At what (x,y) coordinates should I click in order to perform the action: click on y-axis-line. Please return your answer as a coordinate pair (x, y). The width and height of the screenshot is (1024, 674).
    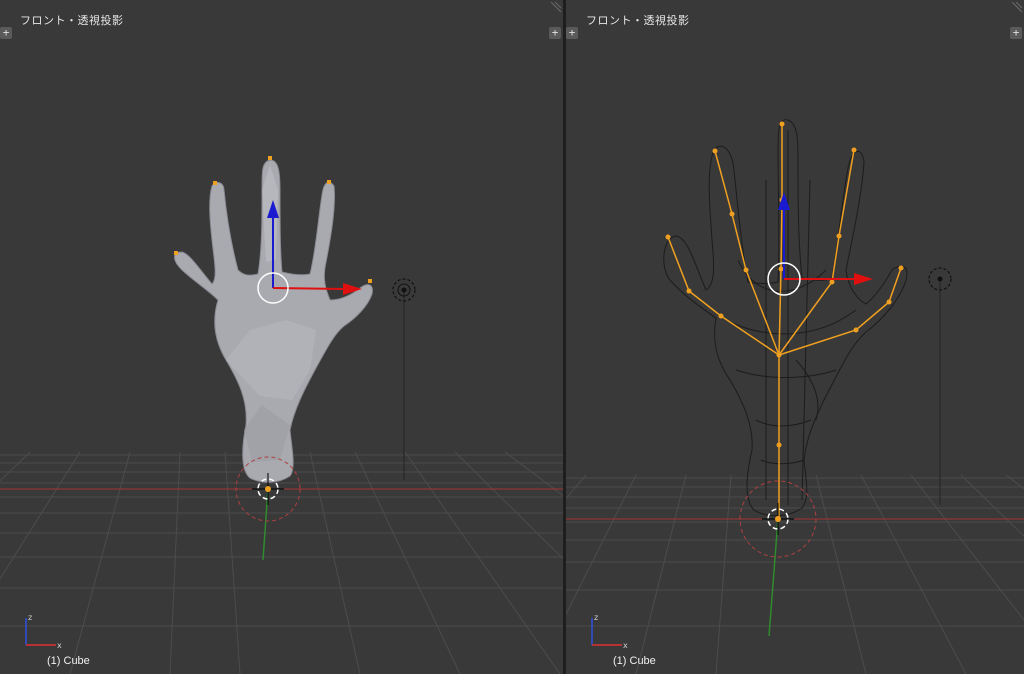
    Looking at the image, I should click on (773, 577).